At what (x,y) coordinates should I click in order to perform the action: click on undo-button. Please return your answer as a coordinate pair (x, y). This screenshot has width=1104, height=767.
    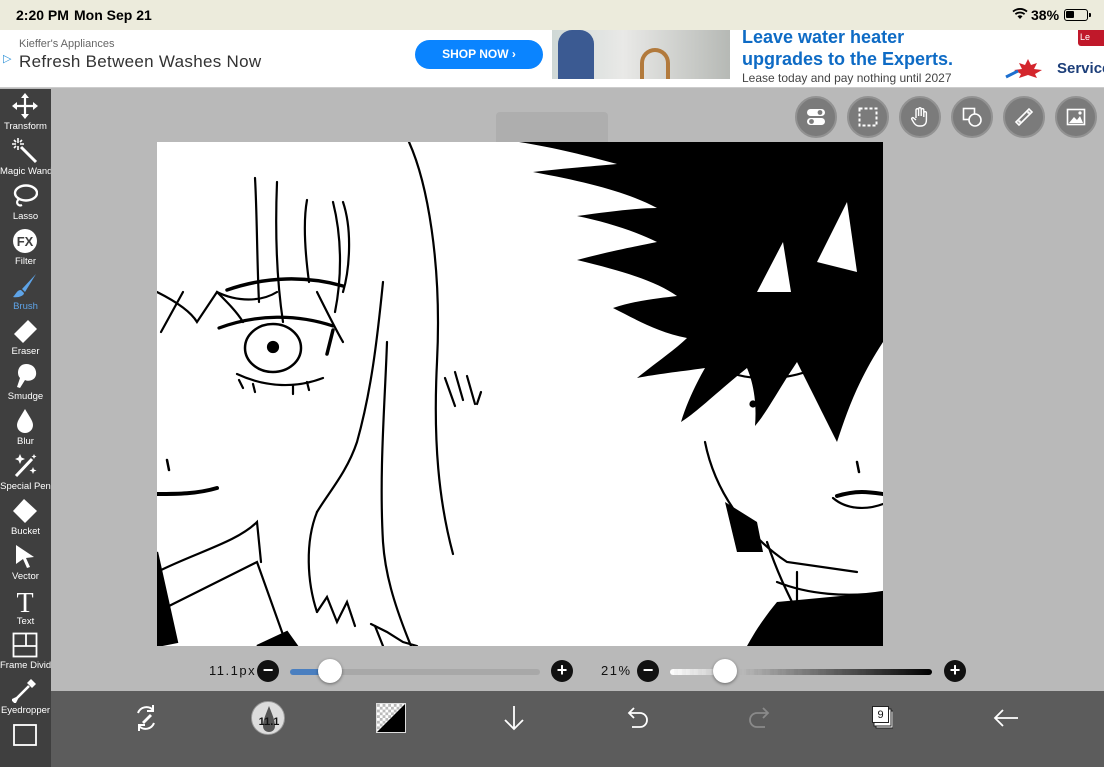
    Looking at the image, I should click on (637, 718).